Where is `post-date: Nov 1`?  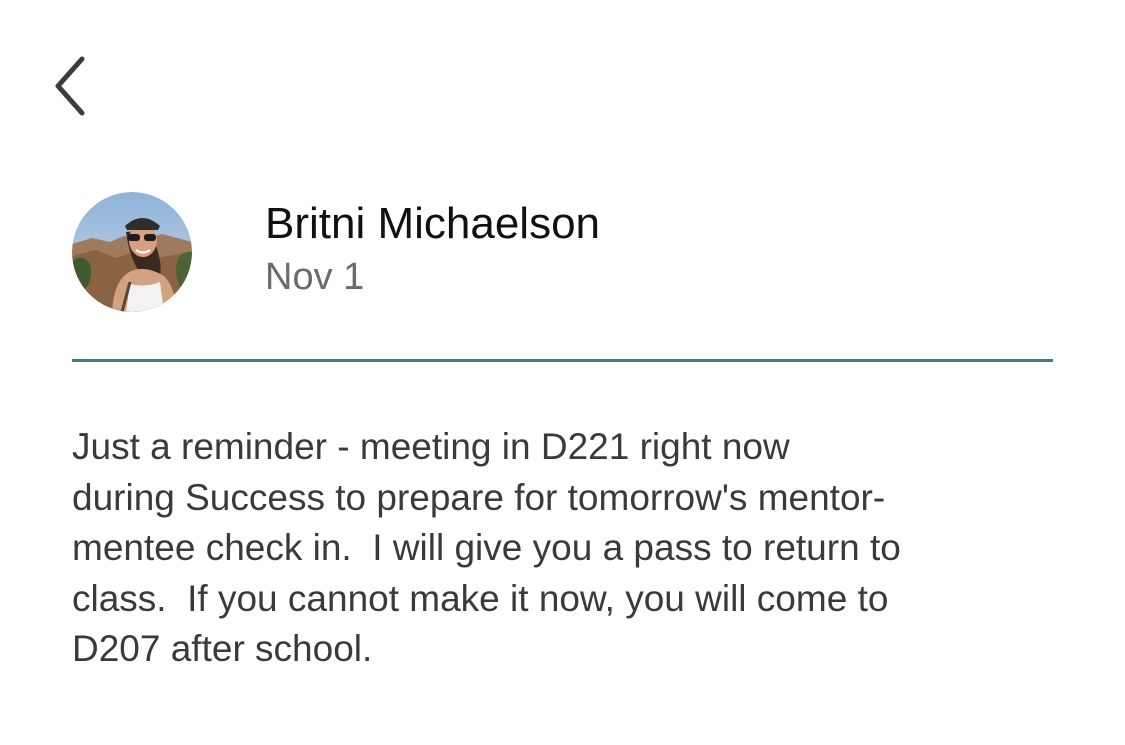 post-date: Nov 1 is located at coordinates (315, 277).